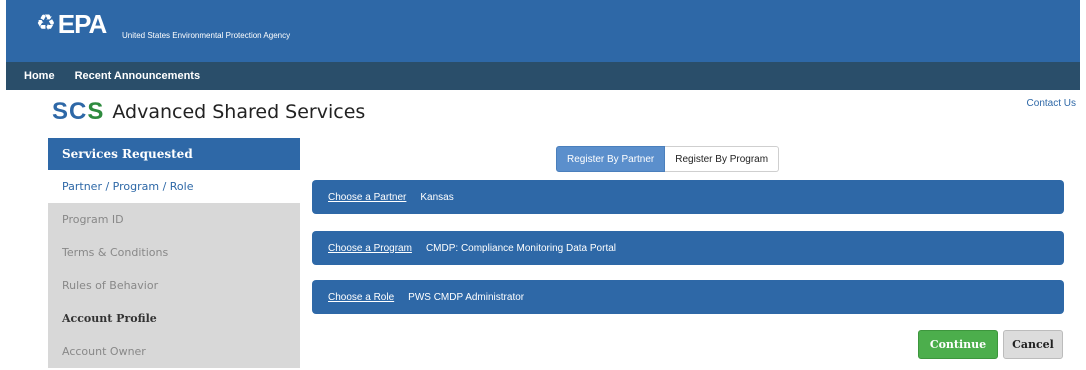 The height and width of the screenshot is (370, 1086). What do you see at coordinates (688, 197) in the screenshot?
I see `partner-bar: Choose a Partner Kansas` at bounding box center [688, 197].